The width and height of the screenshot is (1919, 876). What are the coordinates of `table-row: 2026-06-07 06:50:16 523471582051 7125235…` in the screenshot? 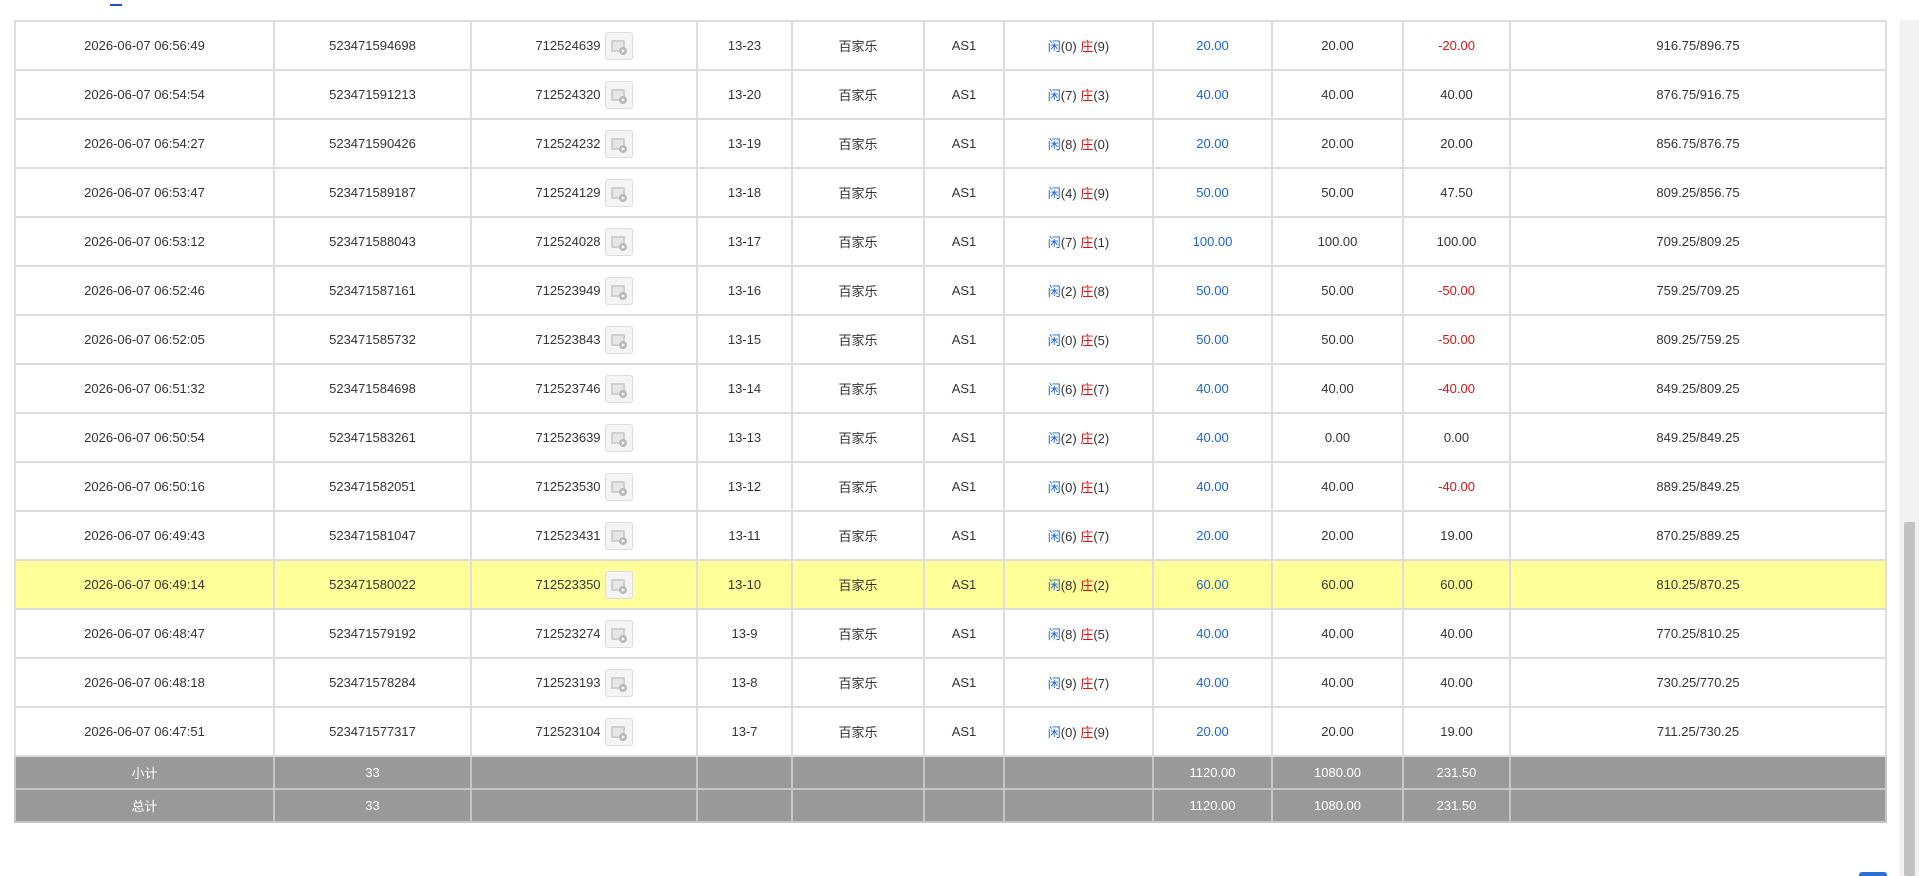 It's located at (950, 486).